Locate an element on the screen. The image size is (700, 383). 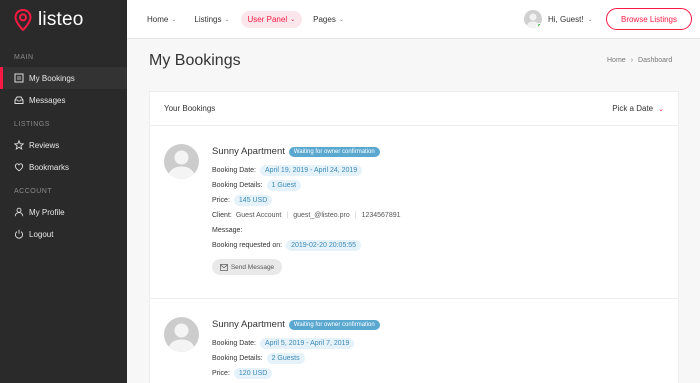
map-pin-icon is located at coordinates (23, 19).